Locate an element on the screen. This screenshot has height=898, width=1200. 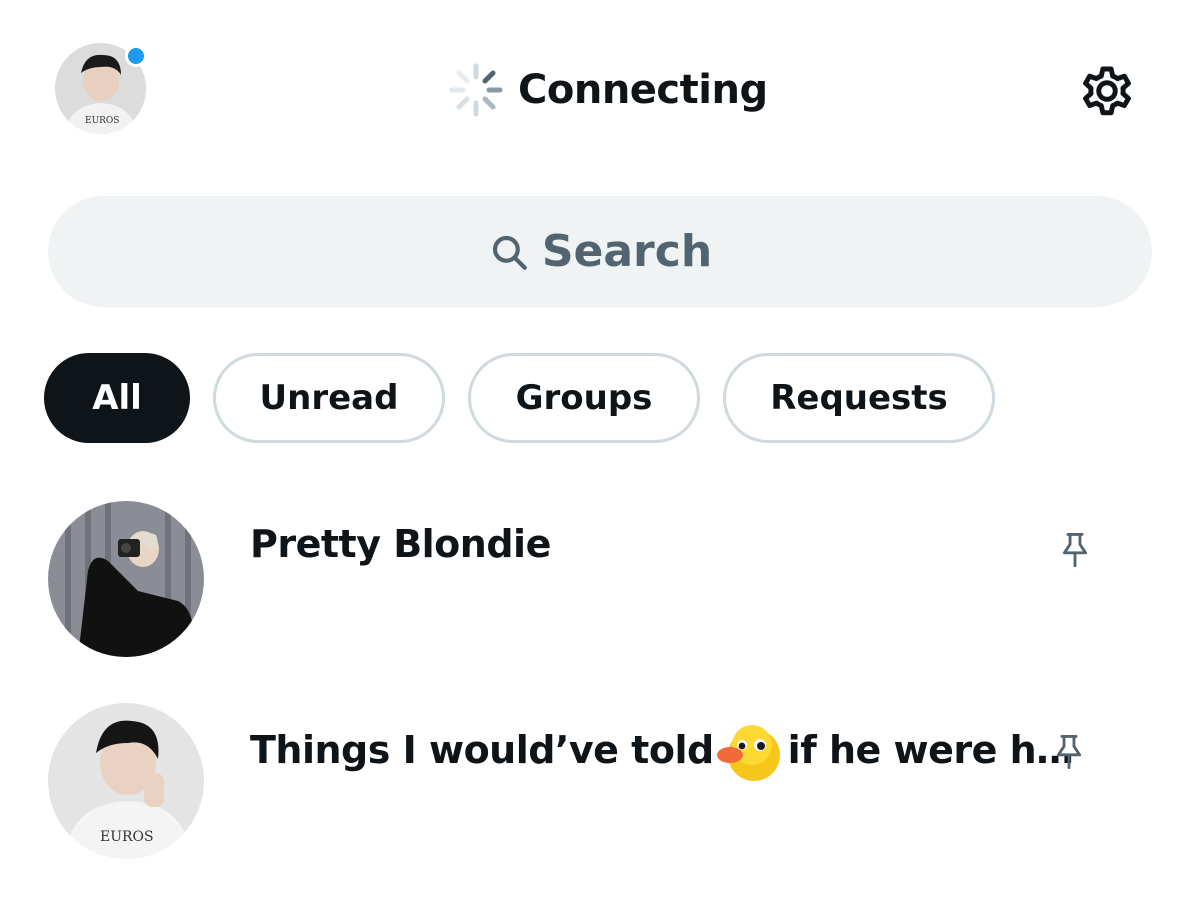
loading-spinner-icon is located at coordinates (476, 90).